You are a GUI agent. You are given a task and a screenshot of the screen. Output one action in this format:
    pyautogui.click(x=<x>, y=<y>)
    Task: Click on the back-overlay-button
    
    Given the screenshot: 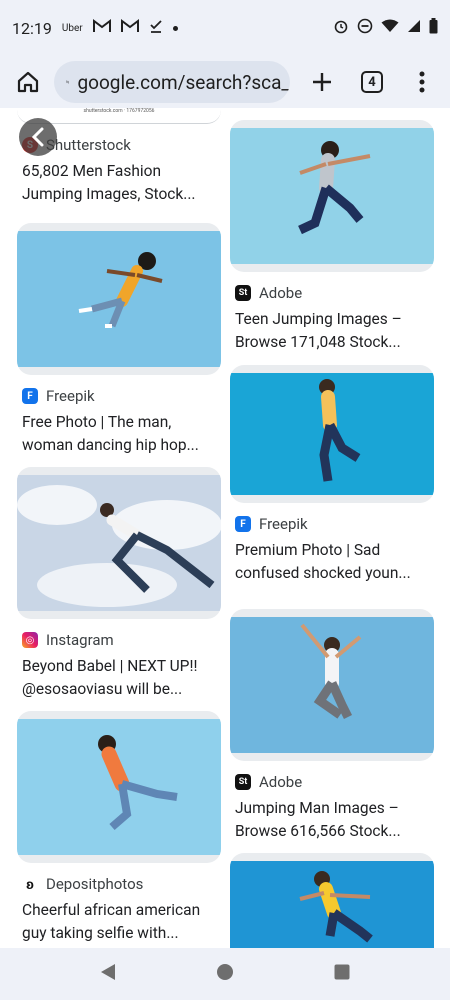 What is the action you would take?
    pyautogui.click(x=38, y=137)
    